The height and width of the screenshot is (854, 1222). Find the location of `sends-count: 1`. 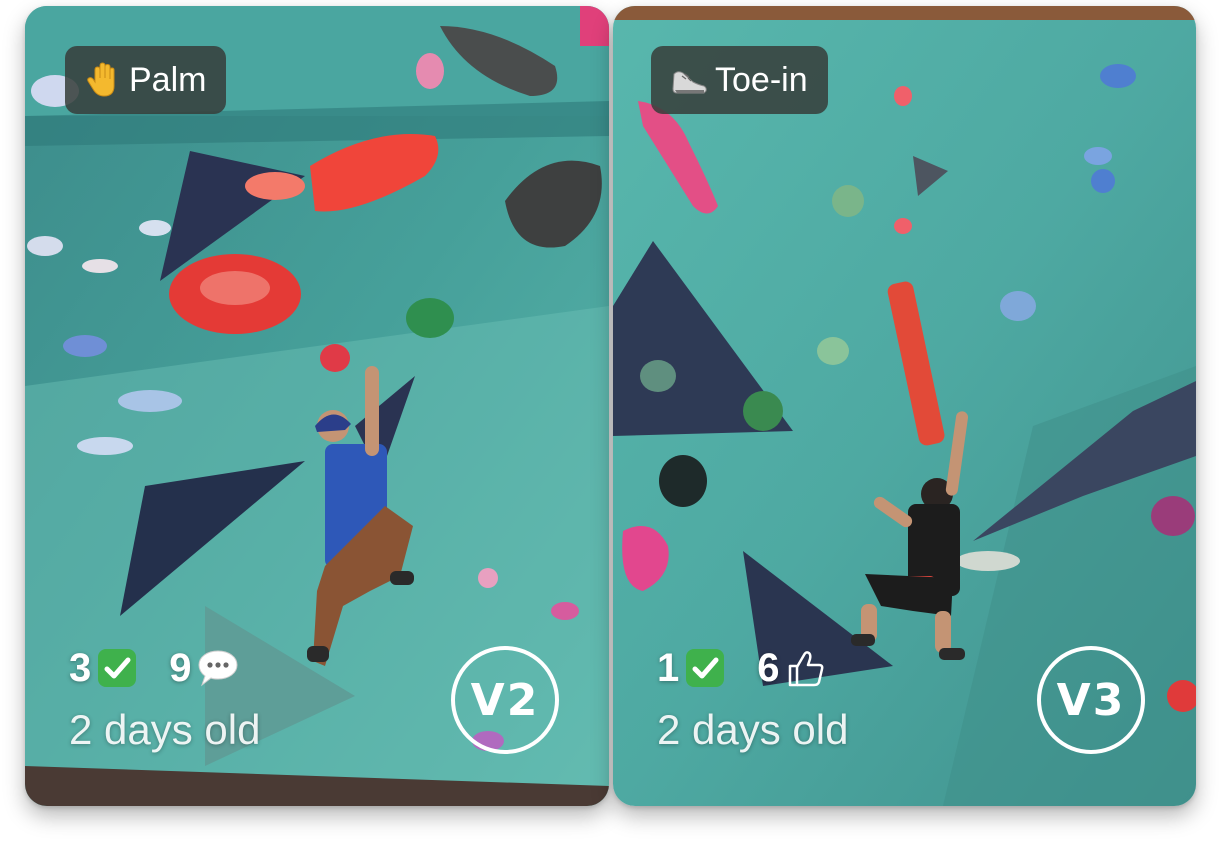

sends-count: 1 is located at coordinates (692, 668).